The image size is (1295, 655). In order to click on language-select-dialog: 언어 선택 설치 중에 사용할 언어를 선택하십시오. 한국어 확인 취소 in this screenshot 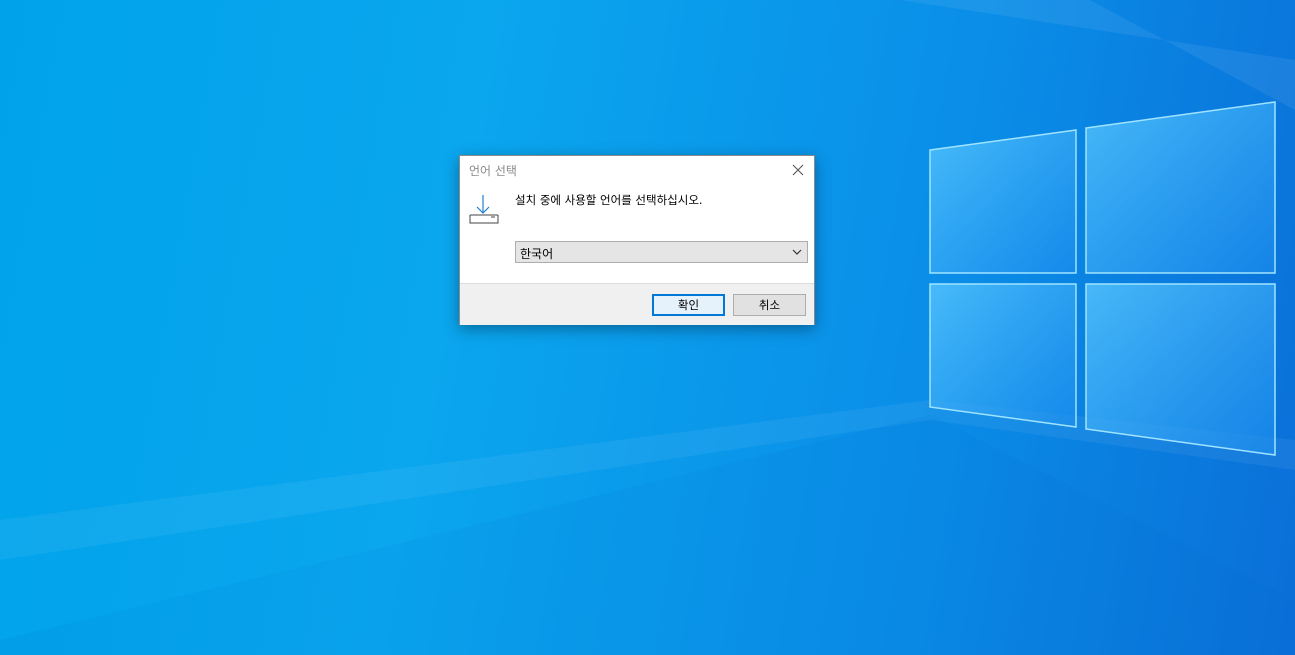, I will do `click(637, 240)`.